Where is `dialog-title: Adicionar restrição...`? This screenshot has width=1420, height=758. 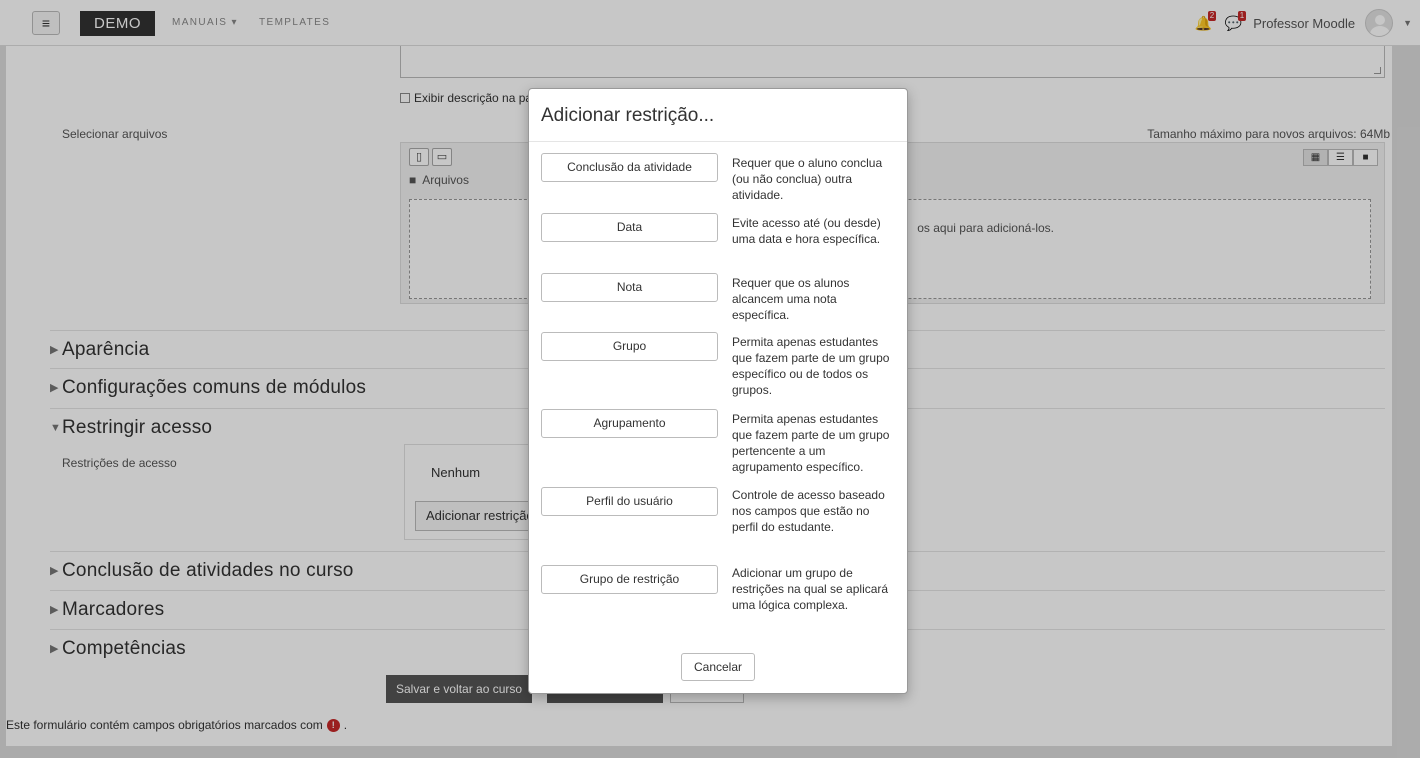
dialog-title: Adicionar restrição... is located at coordinates (628, 115).